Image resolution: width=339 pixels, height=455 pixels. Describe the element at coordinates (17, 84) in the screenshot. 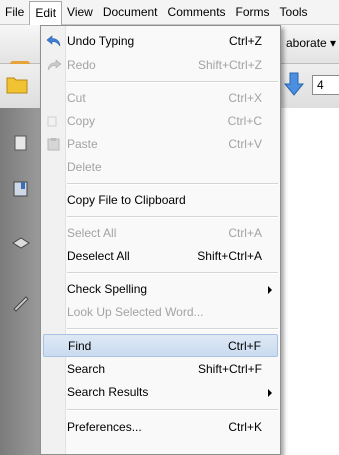

I see `folder-icon` at that location.